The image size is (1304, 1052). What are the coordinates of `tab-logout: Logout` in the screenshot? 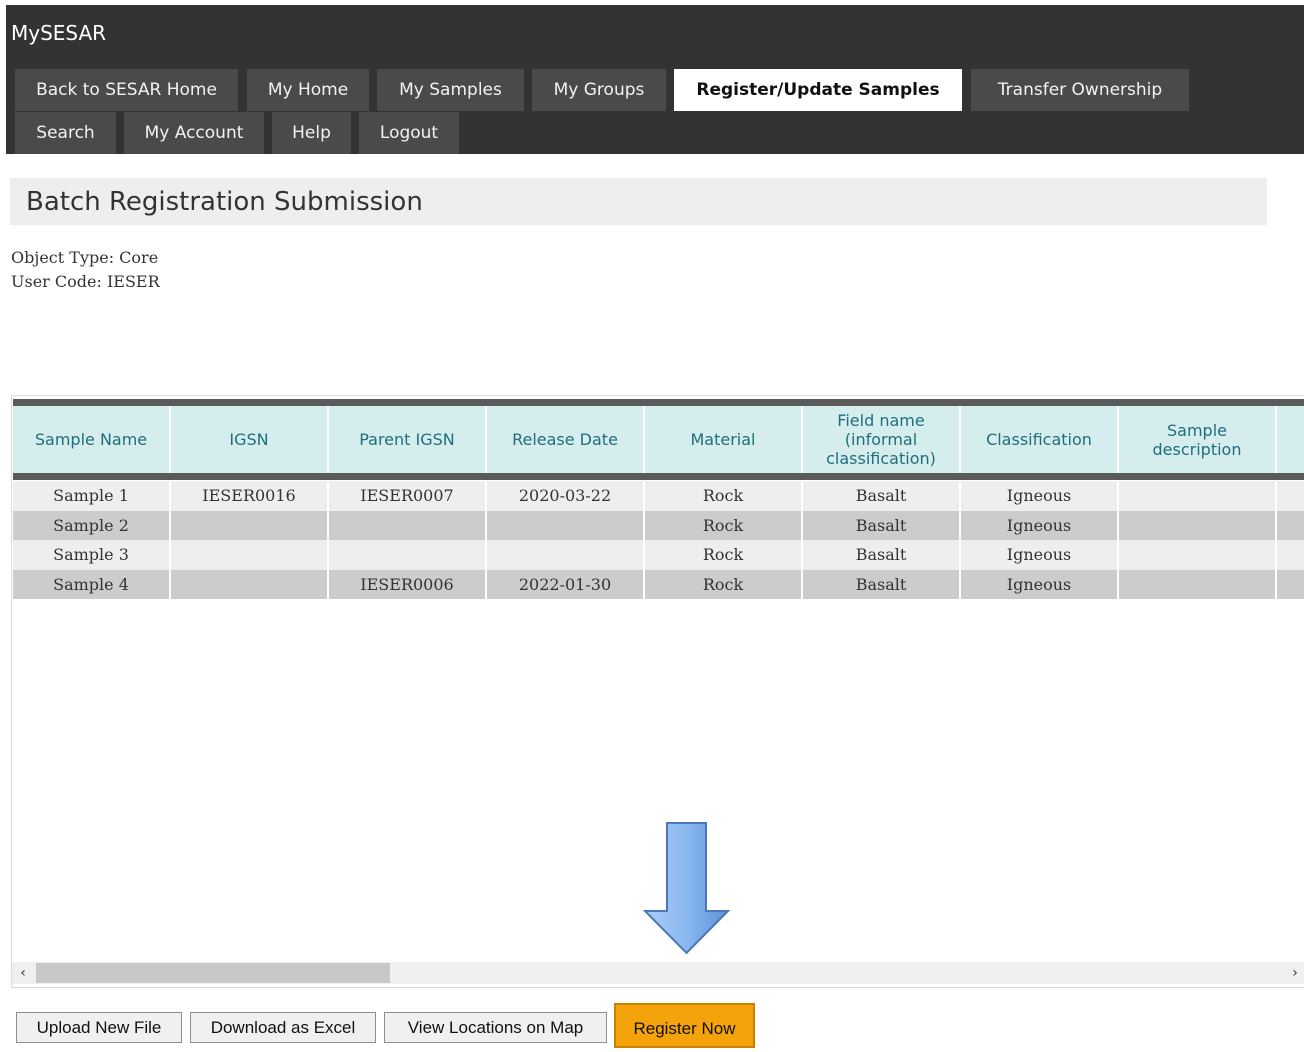 It's located at (409, 133).